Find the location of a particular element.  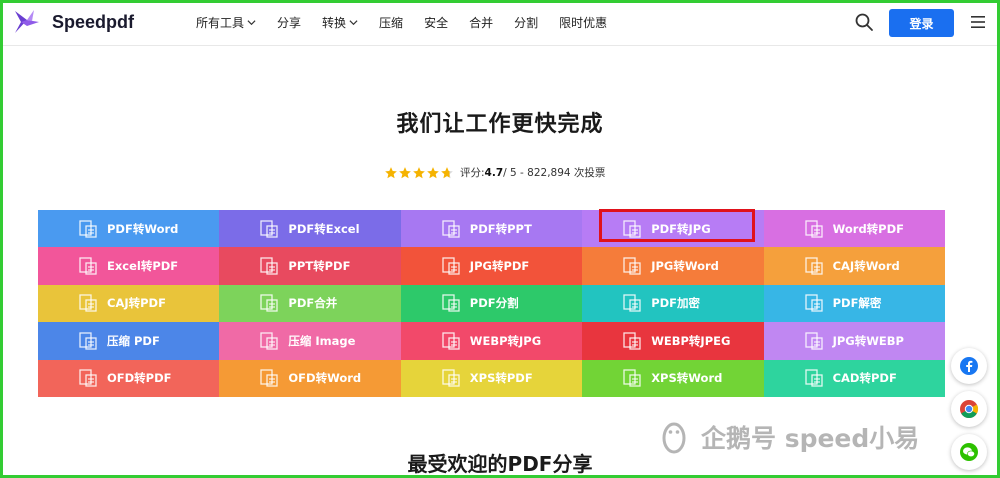

rating-label: 评分: is located at coordinates (472, 173).